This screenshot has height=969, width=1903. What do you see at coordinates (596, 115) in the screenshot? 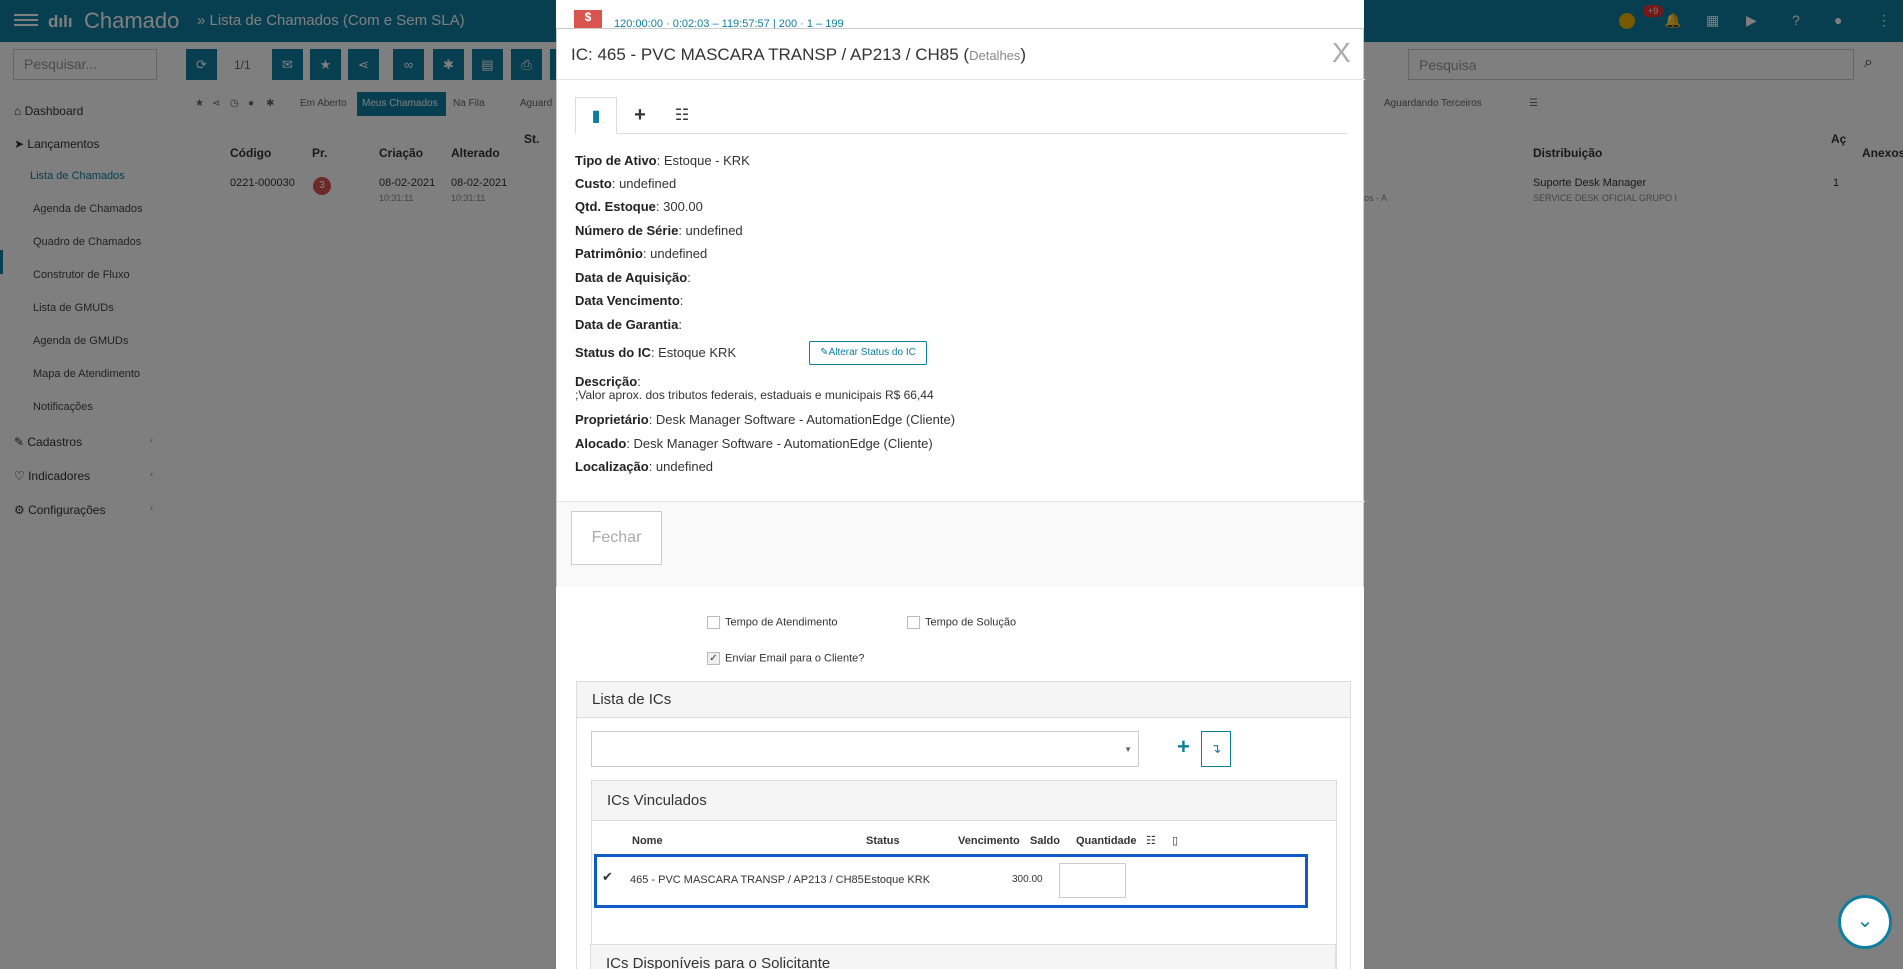
I see `book-icon: ▮` at bounding box center [596, 115].